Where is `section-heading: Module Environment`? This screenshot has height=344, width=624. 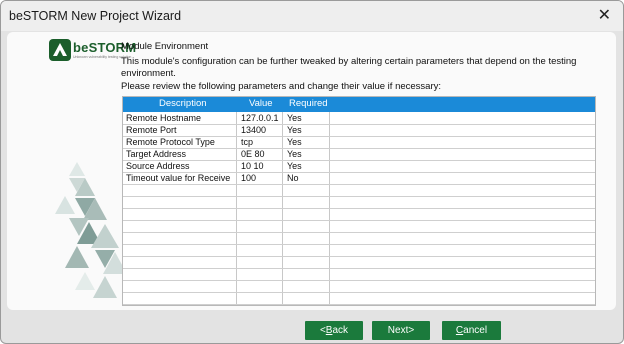
section-heading: Module Environment is located at coordinates (165, 46).